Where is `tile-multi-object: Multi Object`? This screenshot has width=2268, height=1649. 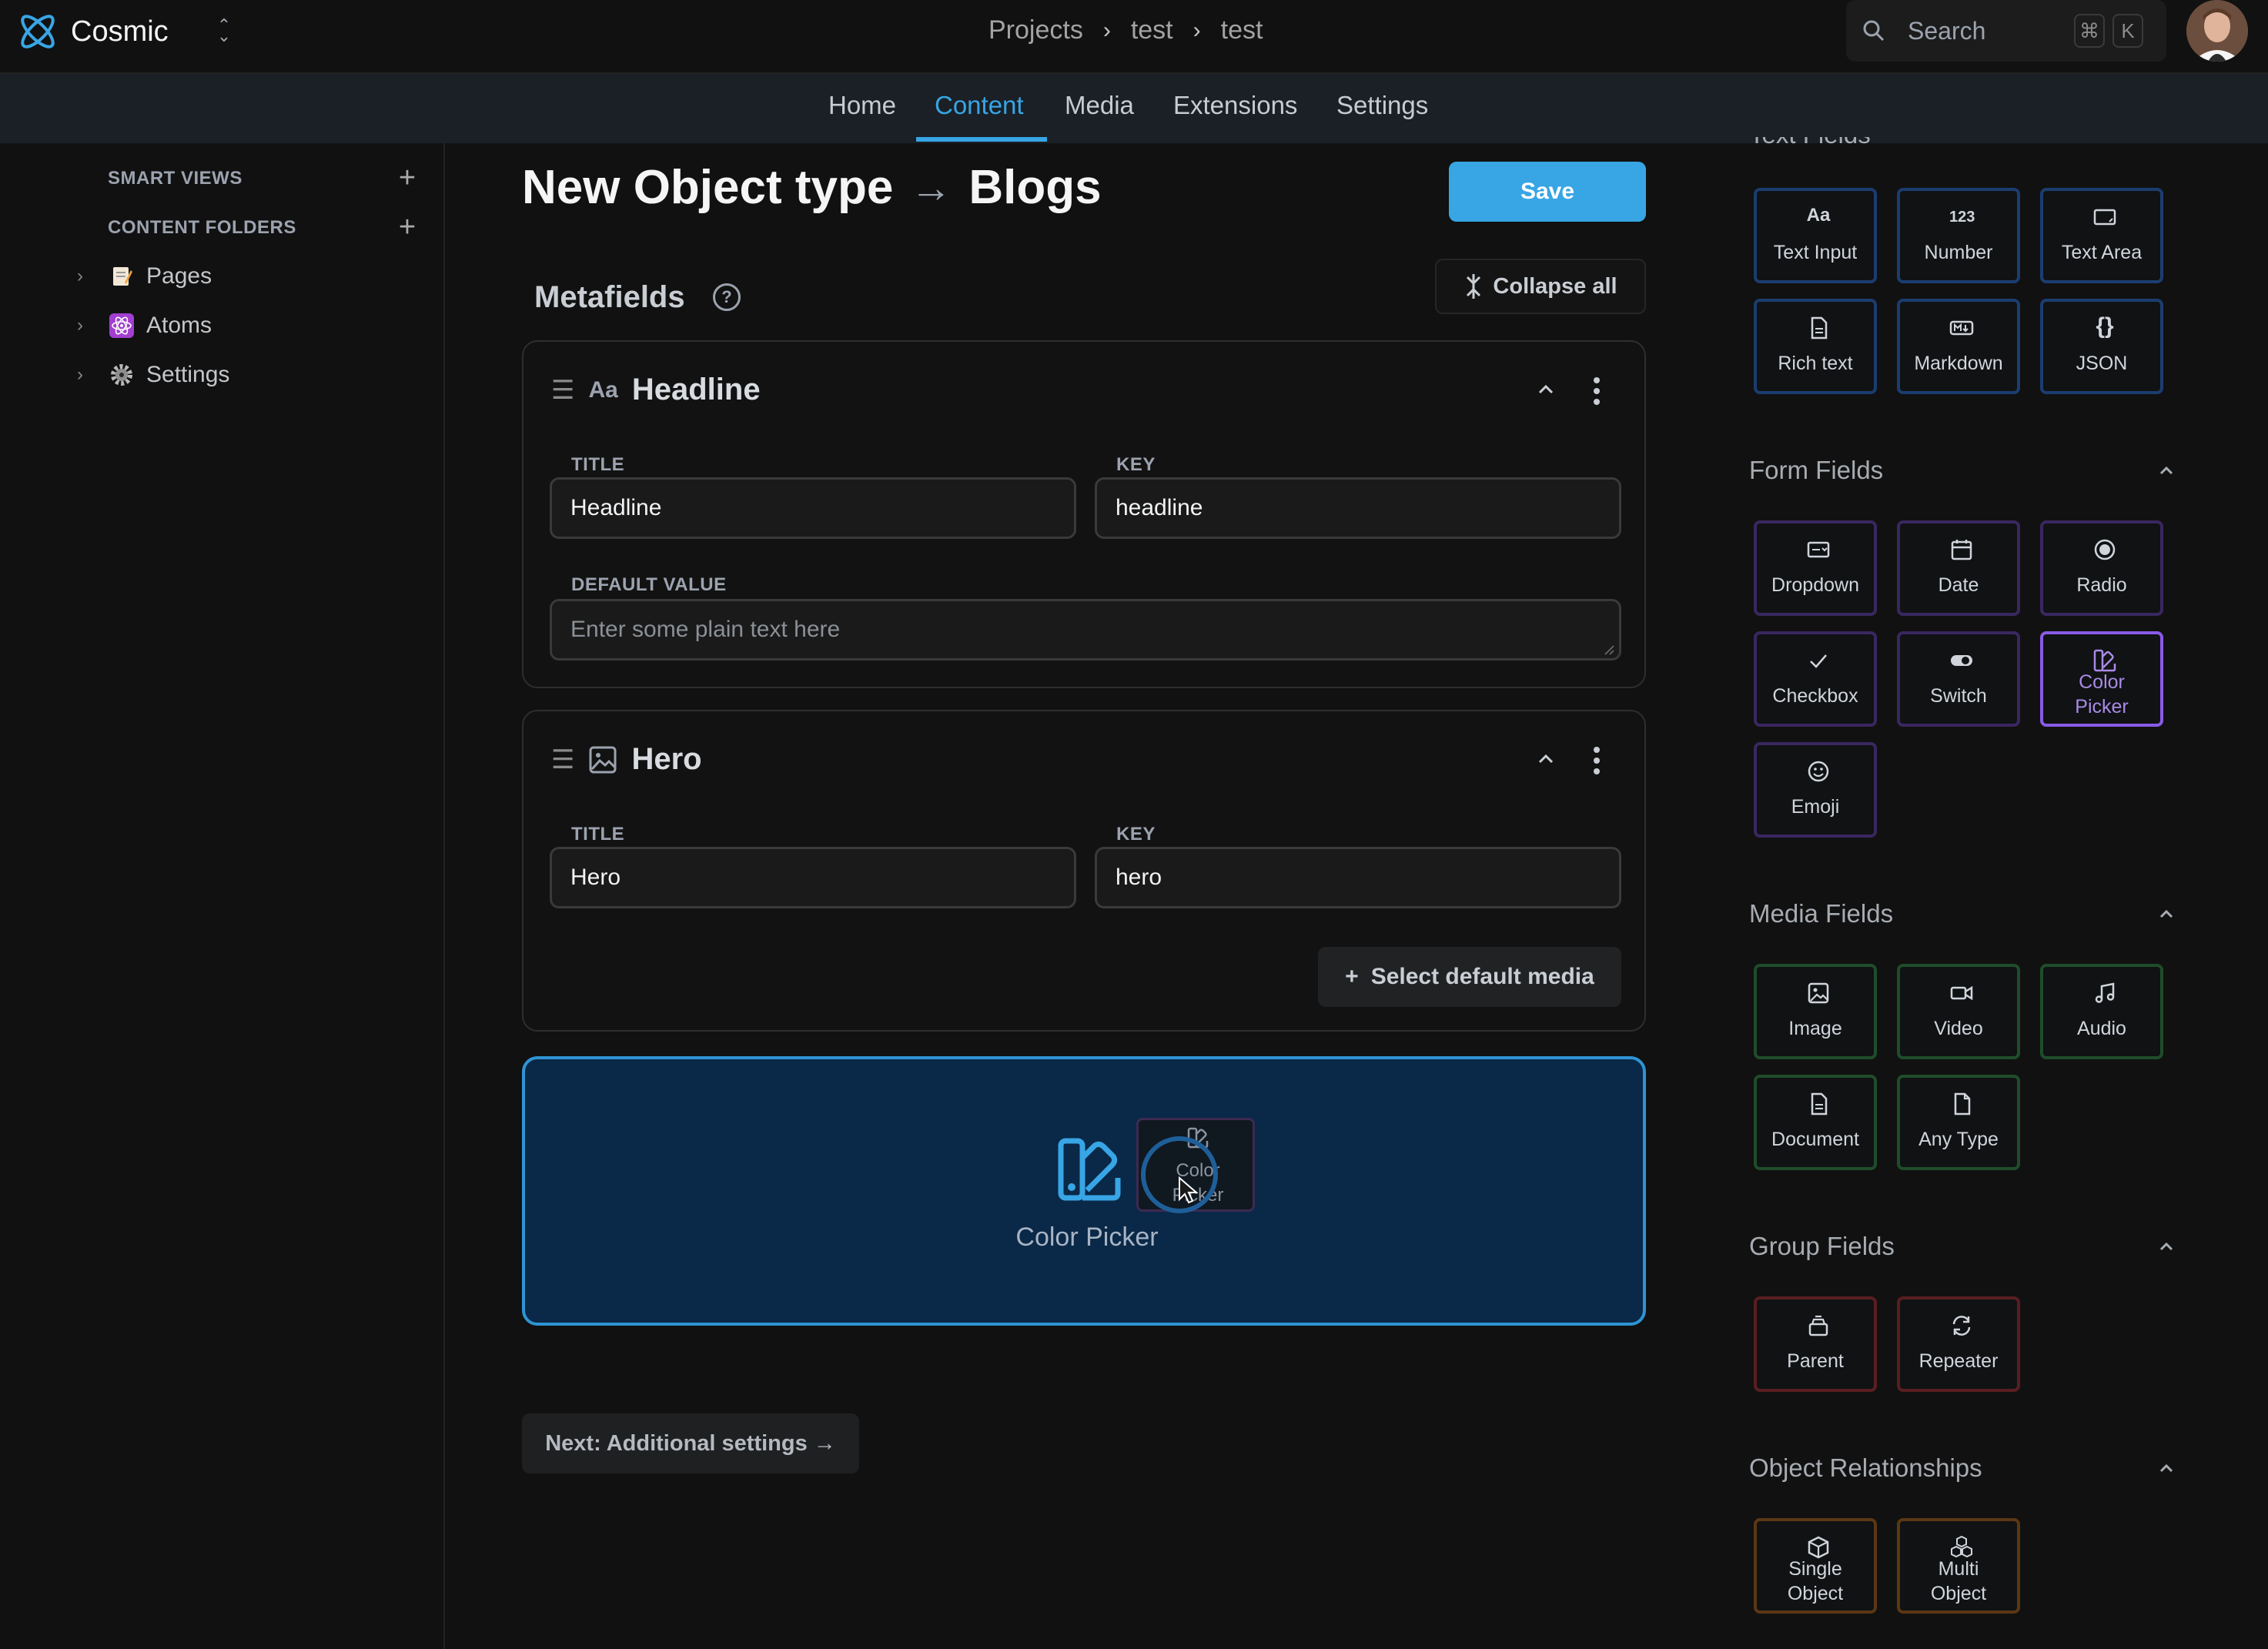 tile-multi-object: Multi Object is located at coordinates (1958, 1566).